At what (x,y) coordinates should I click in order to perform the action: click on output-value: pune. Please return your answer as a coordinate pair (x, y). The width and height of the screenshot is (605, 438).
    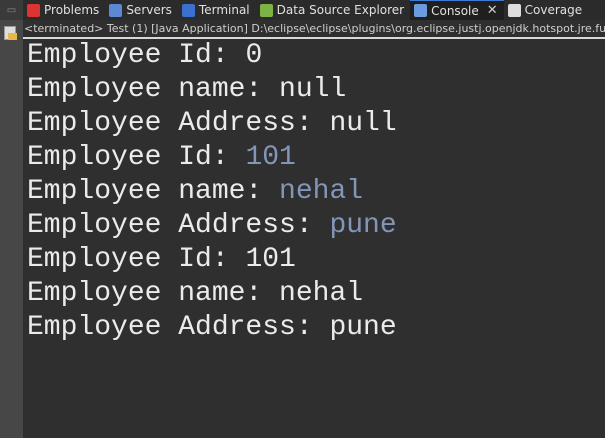
    Looking at the image, I should click on (363, 327).